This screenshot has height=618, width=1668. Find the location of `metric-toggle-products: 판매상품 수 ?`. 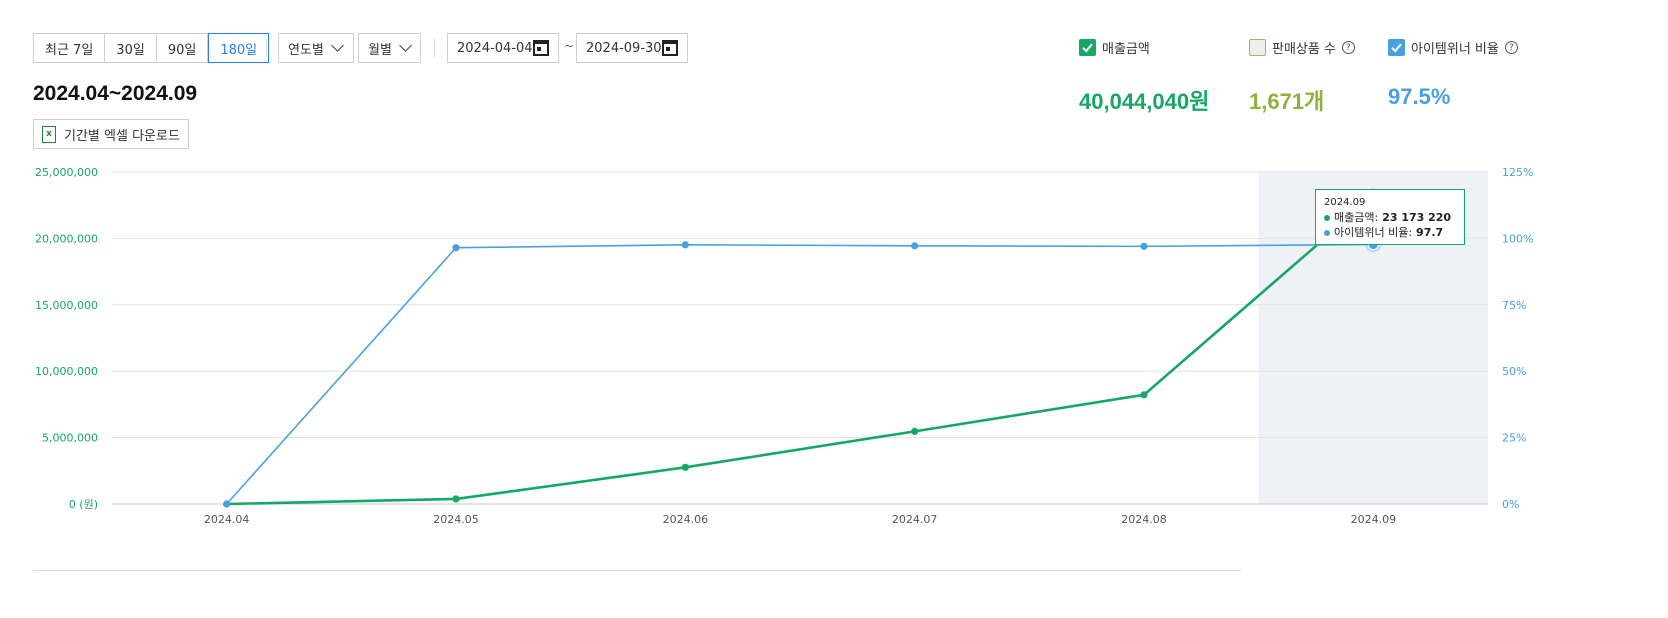

metric-toggle-products: 판매상품 수 ? is located at coordinates (1302, 47).